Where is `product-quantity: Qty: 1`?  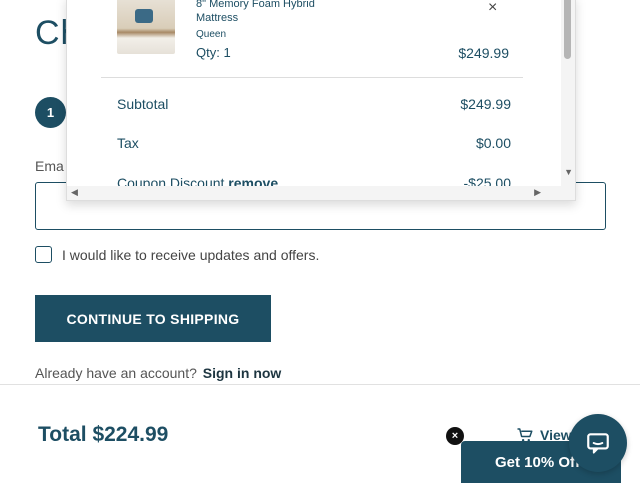
product-quantity: Qty: 1 is located at coordinates (213, 52).